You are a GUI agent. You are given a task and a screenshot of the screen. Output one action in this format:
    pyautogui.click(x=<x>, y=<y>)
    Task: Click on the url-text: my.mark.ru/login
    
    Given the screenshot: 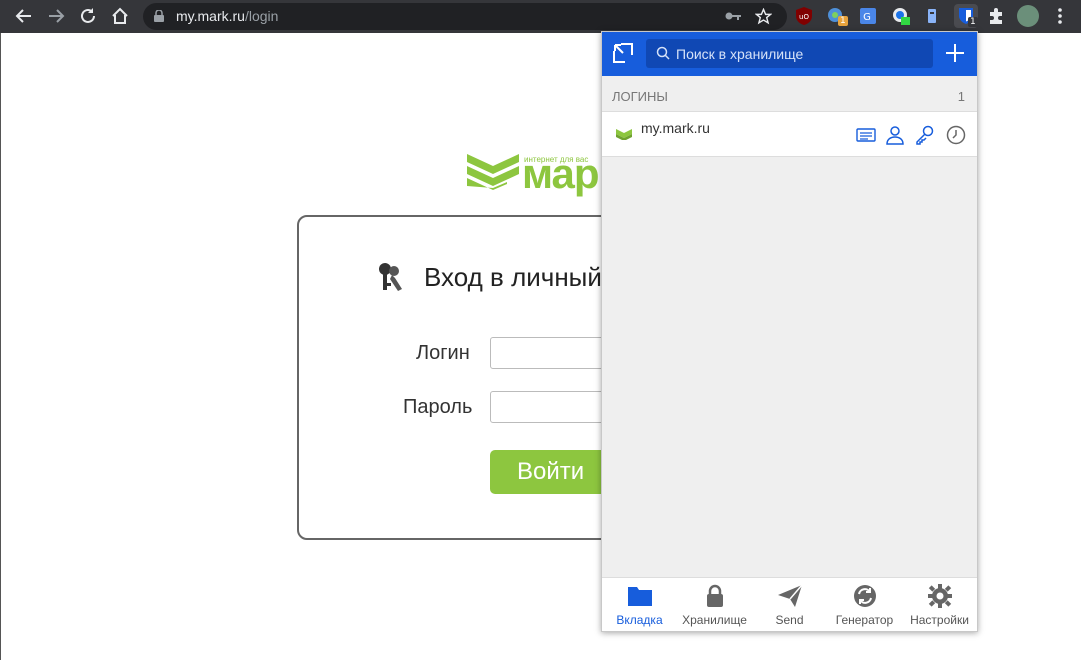 What is the action you would take?
    pyautogui.click(x=227, y=16)
    